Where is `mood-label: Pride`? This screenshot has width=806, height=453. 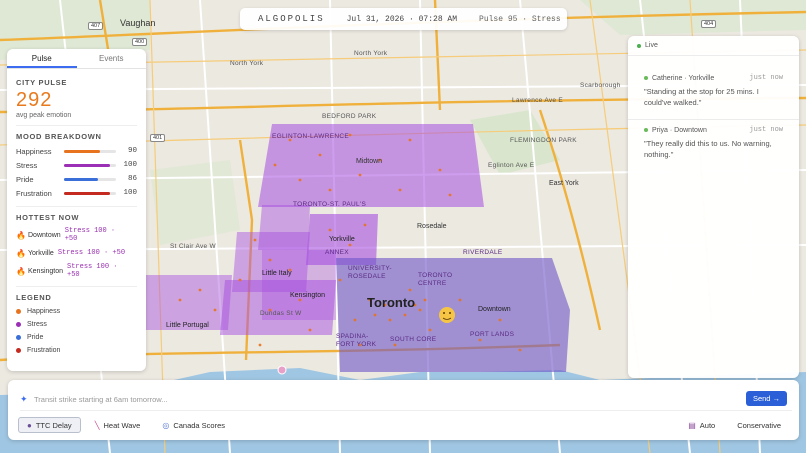 mood-label: Pride is located at coordinates (25, 179).